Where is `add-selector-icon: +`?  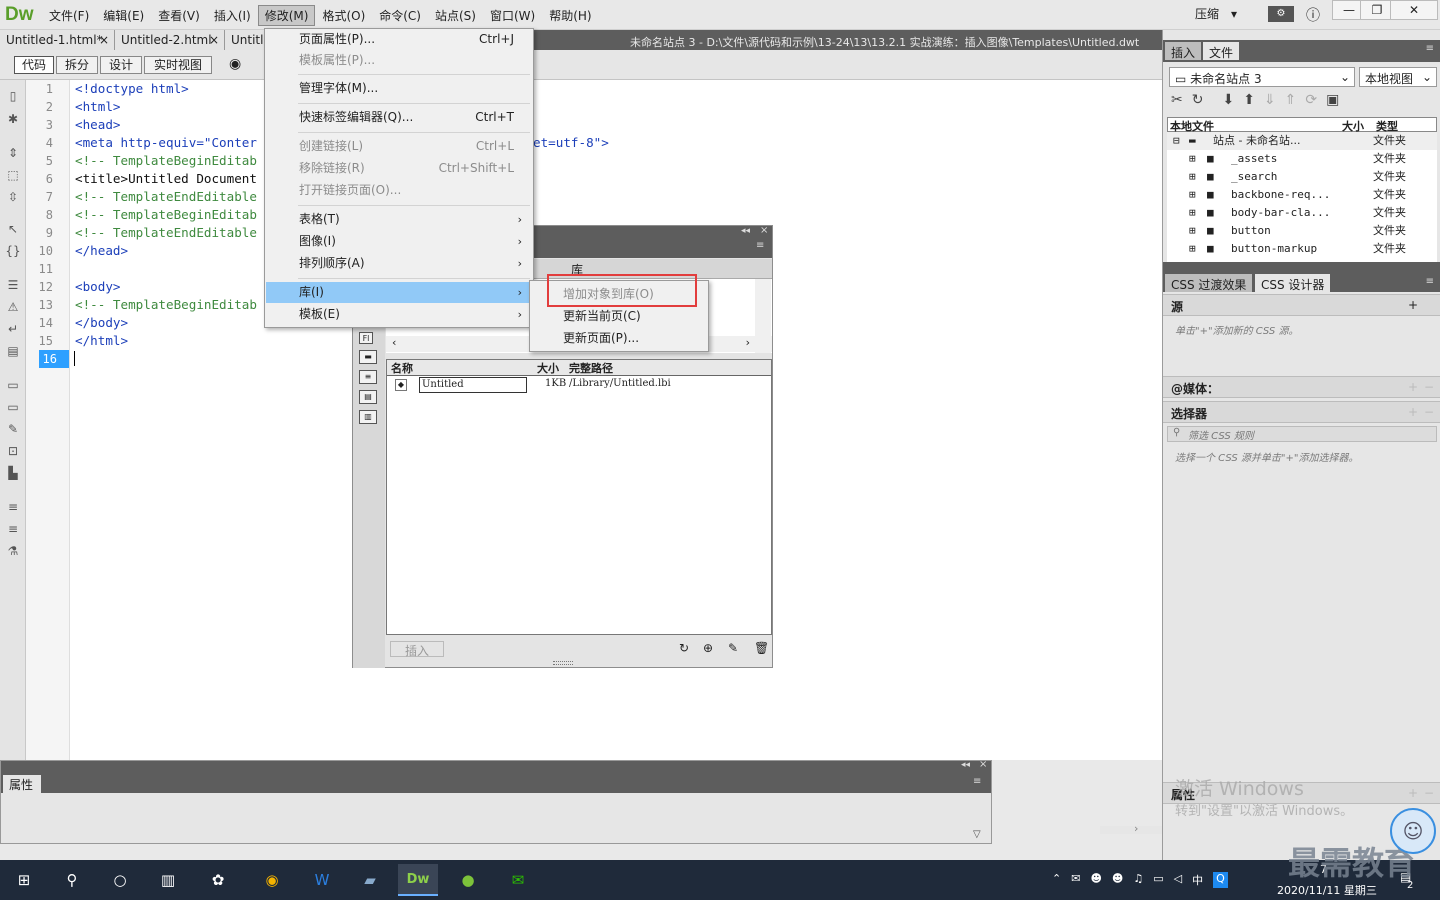 add-selector-icon: + is located at coordinates (1413, 412).